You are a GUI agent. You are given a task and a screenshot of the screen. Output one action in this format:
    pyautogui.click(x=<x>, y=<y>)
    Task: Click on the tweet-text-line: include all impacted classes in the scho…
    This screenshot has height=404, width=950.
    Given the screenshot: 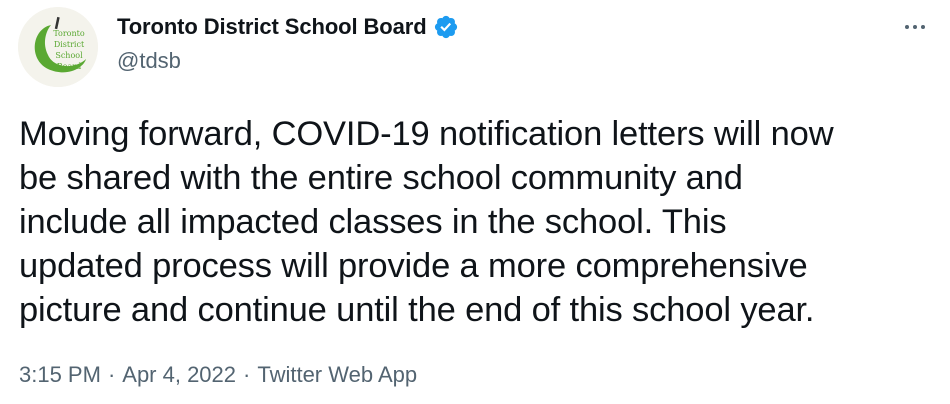 What is the action you would take?
    pyautogui.click(x=373, y=222)
    